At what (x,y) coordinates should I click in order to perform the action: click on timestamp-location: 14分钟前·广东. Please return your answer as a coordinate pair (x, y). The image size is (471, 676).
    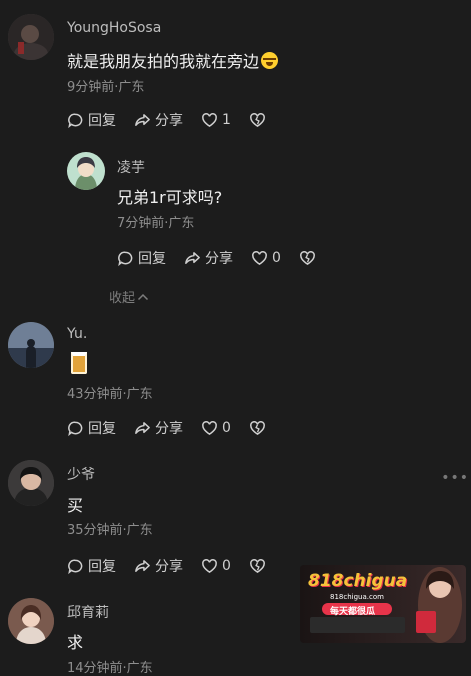
    Looking at the image, I should click on (110, 668).